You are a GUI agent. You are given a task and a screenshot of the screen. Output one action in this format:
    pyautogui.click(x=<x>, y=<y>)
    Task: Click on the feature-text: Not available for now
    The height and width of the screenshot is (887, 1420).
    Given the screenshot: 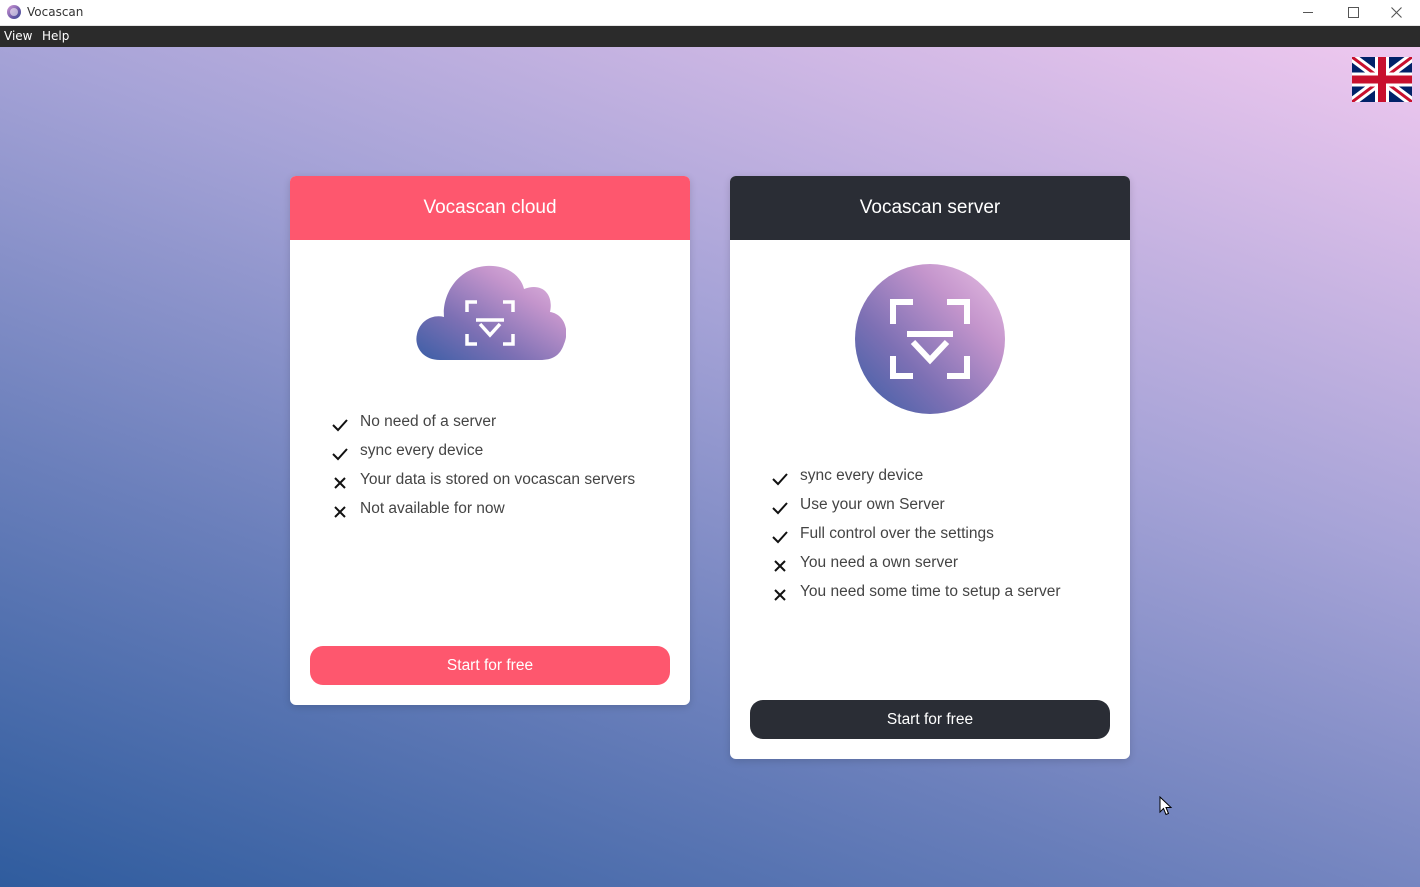 What is the action you would take?
    pyautogui.click(x=432, y=508)
    